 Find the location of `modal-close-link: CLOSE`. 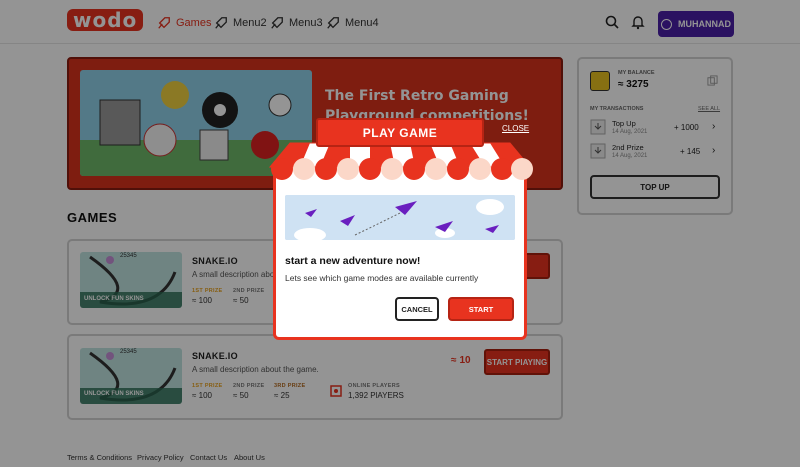

modal-close-link: CLOSE is located at coordinates (515, 128).